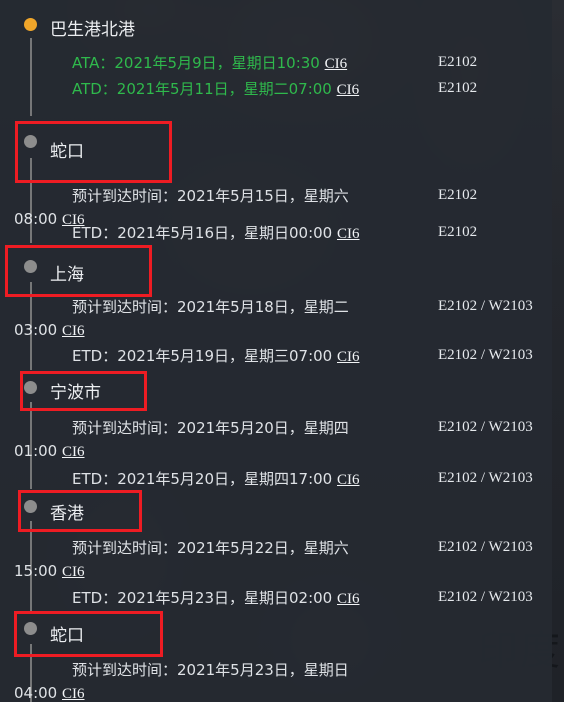  I want to click on port-name: 香港, so click(67, 511).